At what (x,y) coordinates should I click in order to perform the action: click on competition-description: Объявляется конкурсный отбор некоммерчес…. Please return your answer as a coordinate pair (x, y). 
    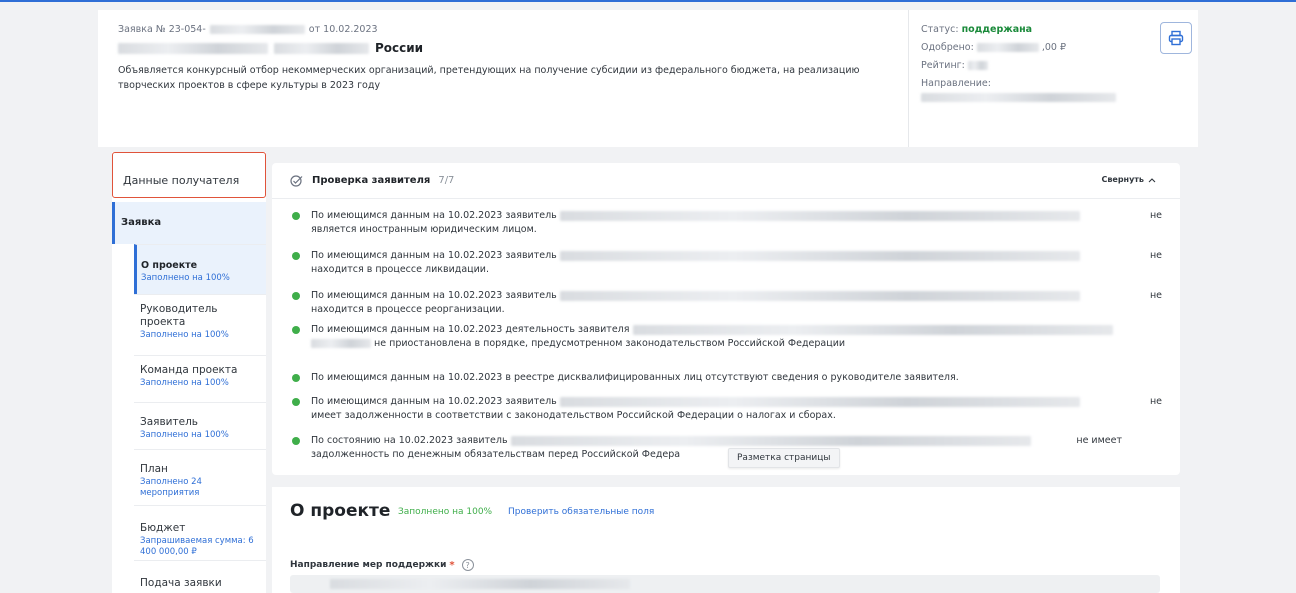
    Looking at the image, I should click on (489, 78).